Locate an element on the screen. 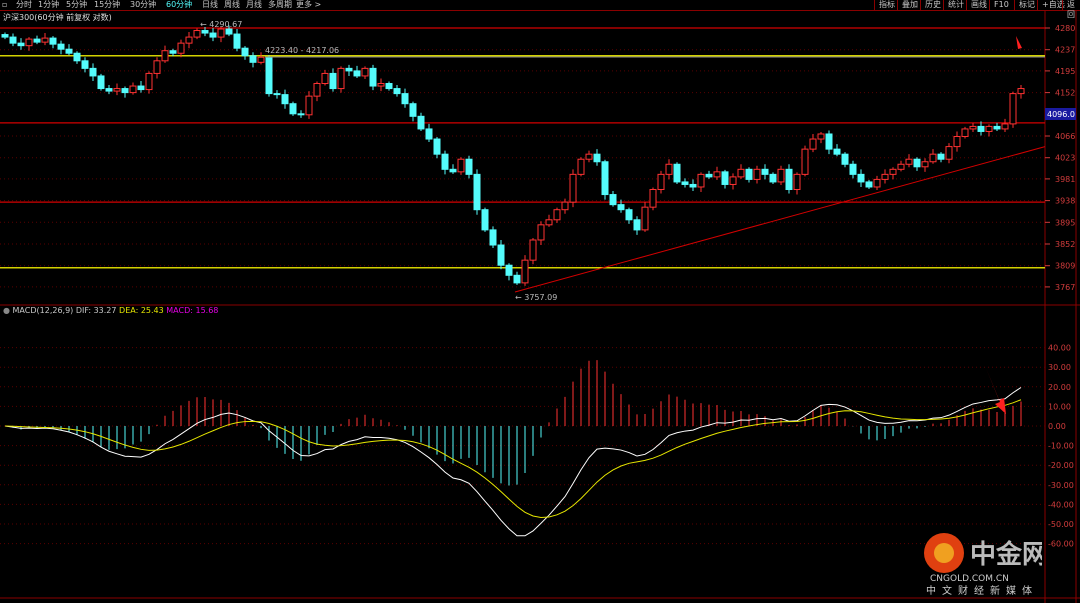 The height and width of the screenshot is (603, 1080). price-tick-label: 4023 is located at coordinates (1065, 158).